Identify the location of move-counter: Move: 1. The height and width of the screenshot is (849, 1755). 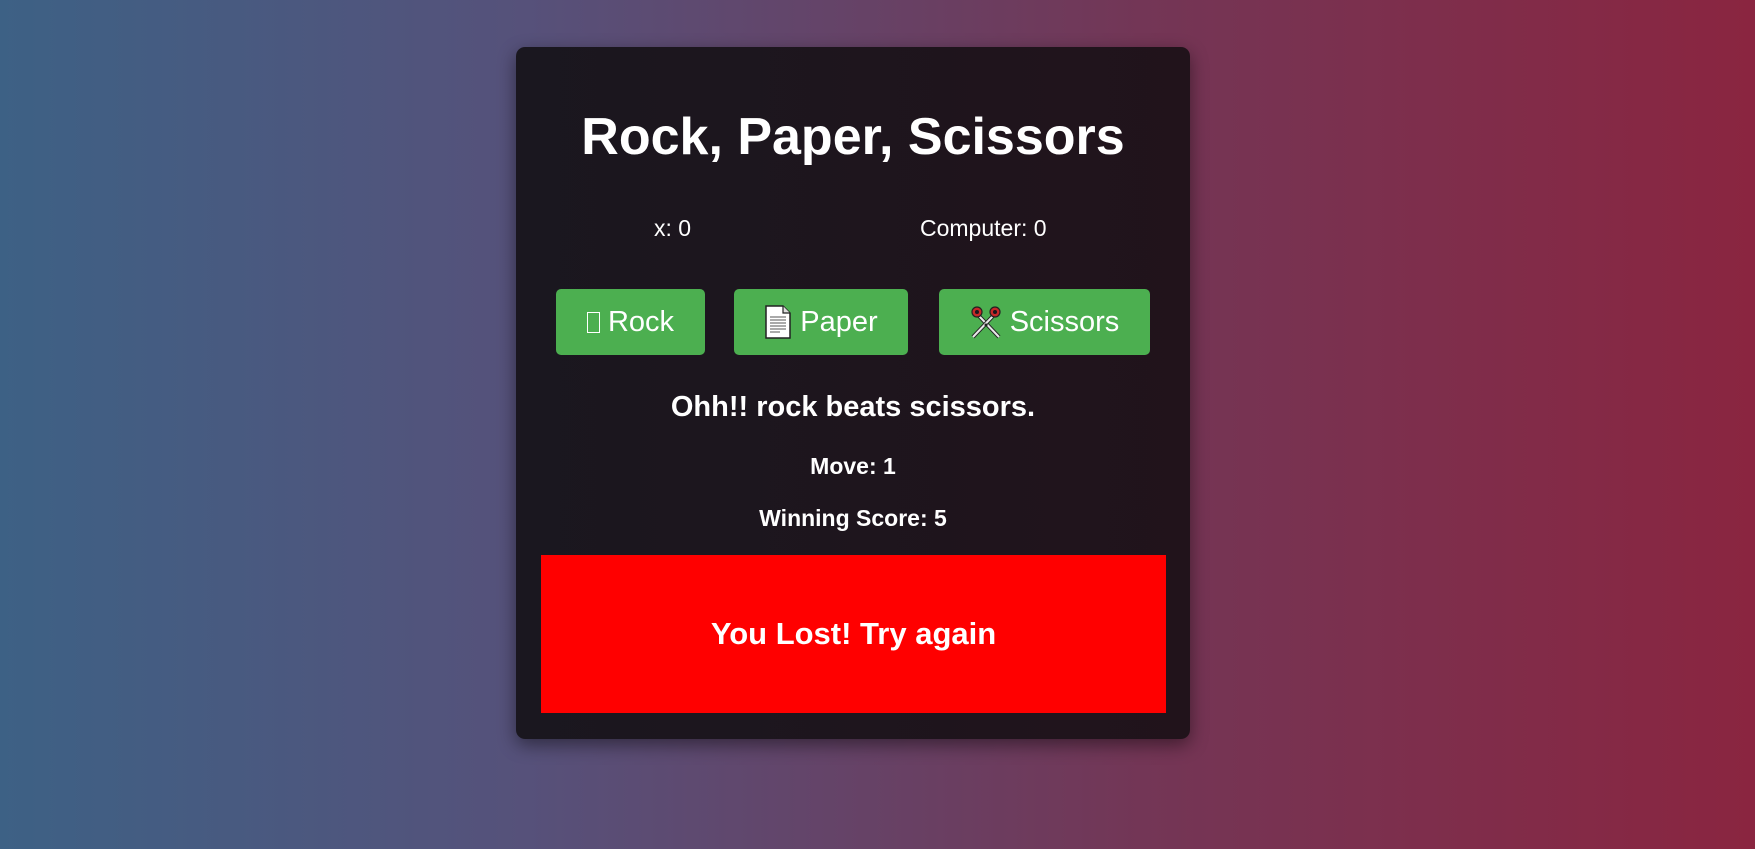
(853, 466).